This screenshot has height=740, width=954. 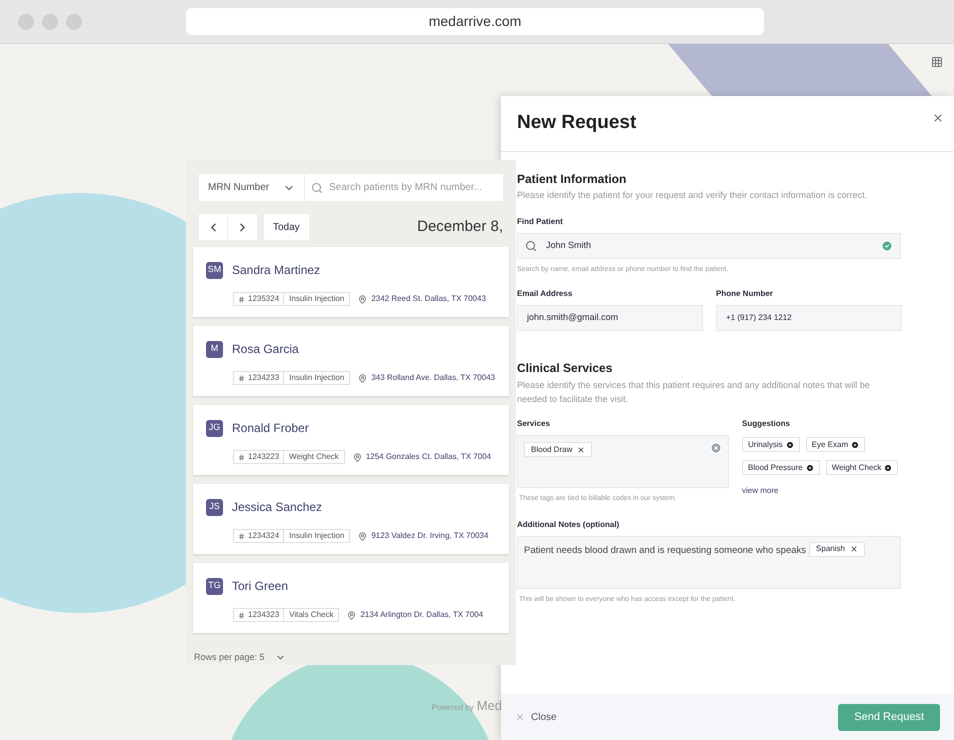 What do you see at coordinates (576, 123) in the screenshot?
I see `drawer-title: New Request` at bounding box center [576, 123].